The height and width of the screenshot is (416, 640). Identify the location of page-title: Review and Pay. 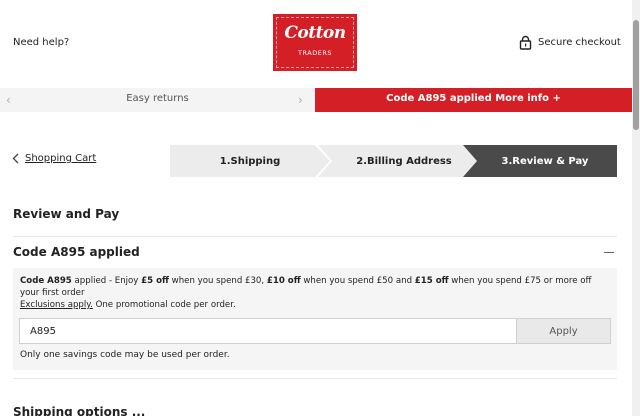
(66, 214).